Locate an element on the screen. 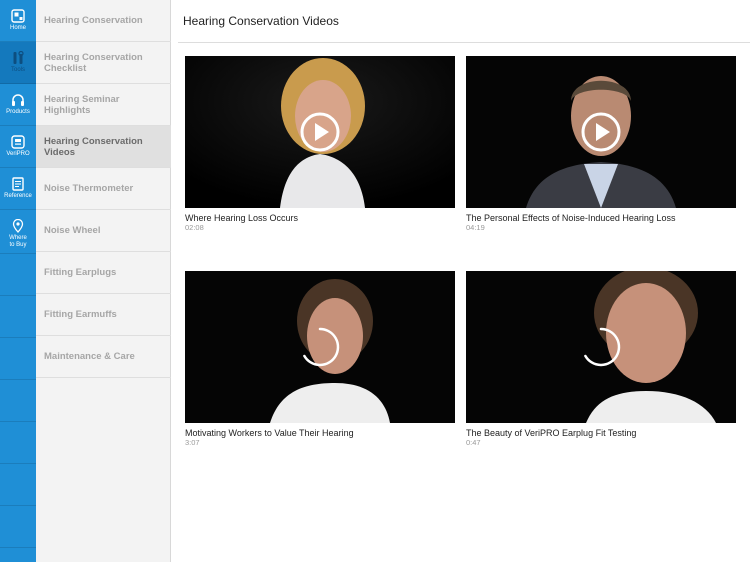 The width and height of the screenshot is (750, 562). home-icon is located at coordinates (18, 16).